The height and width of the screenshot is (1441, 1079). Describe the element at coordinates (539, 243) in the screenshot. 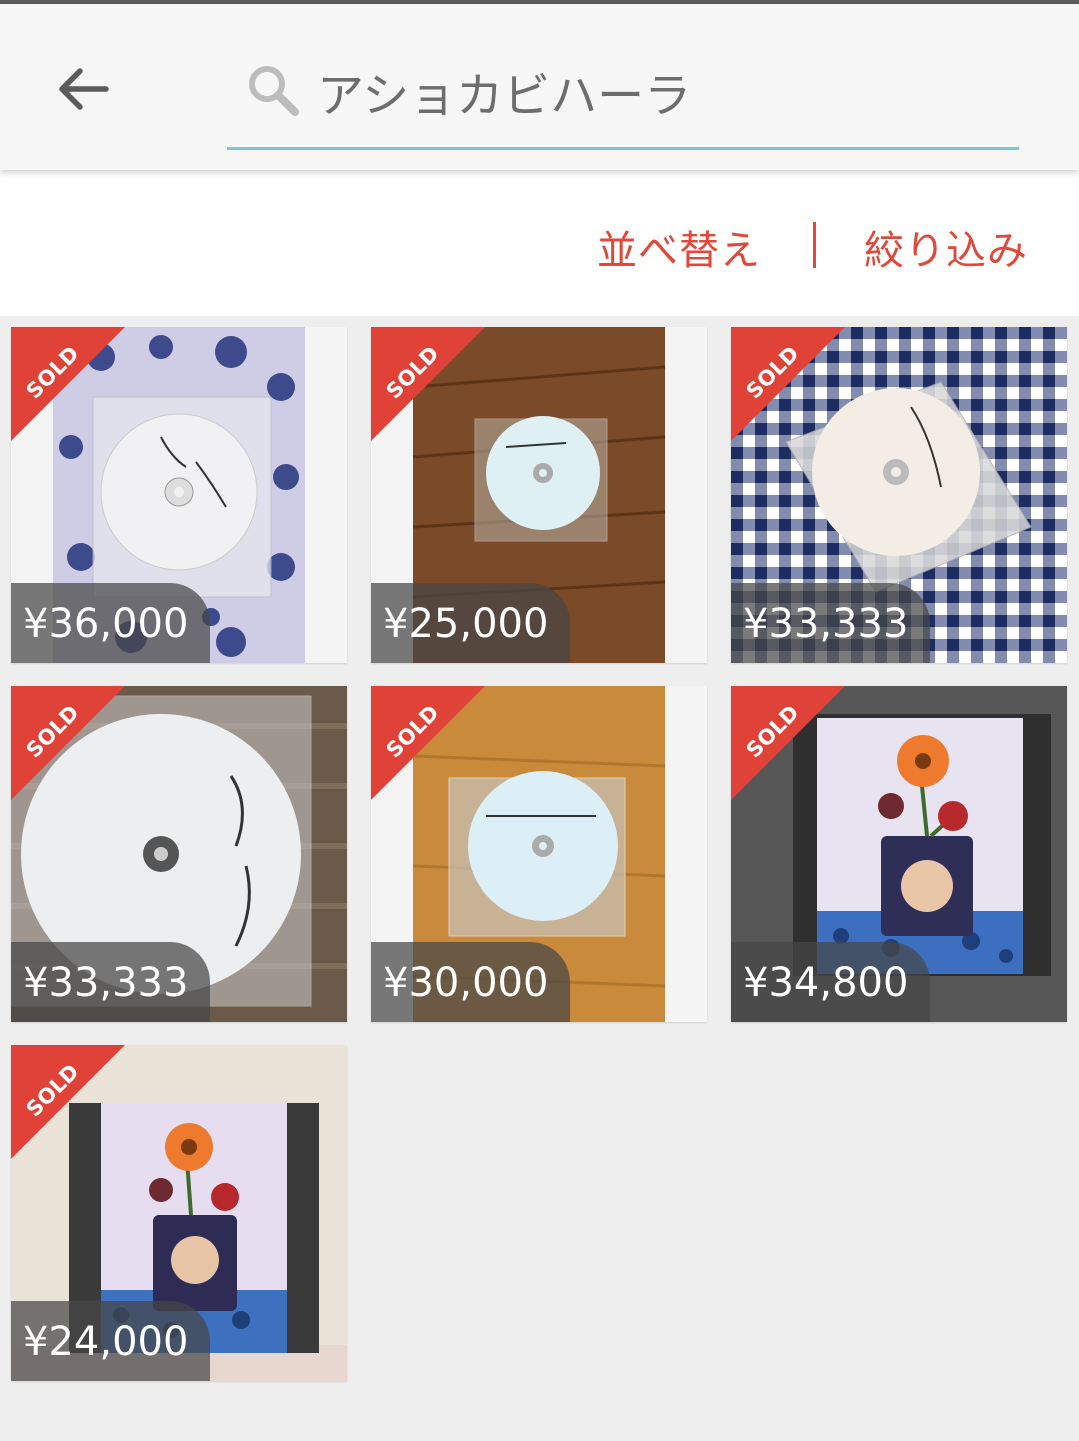

I see `sort-filter-bar: 並べ替え 絞り込み` at that location.